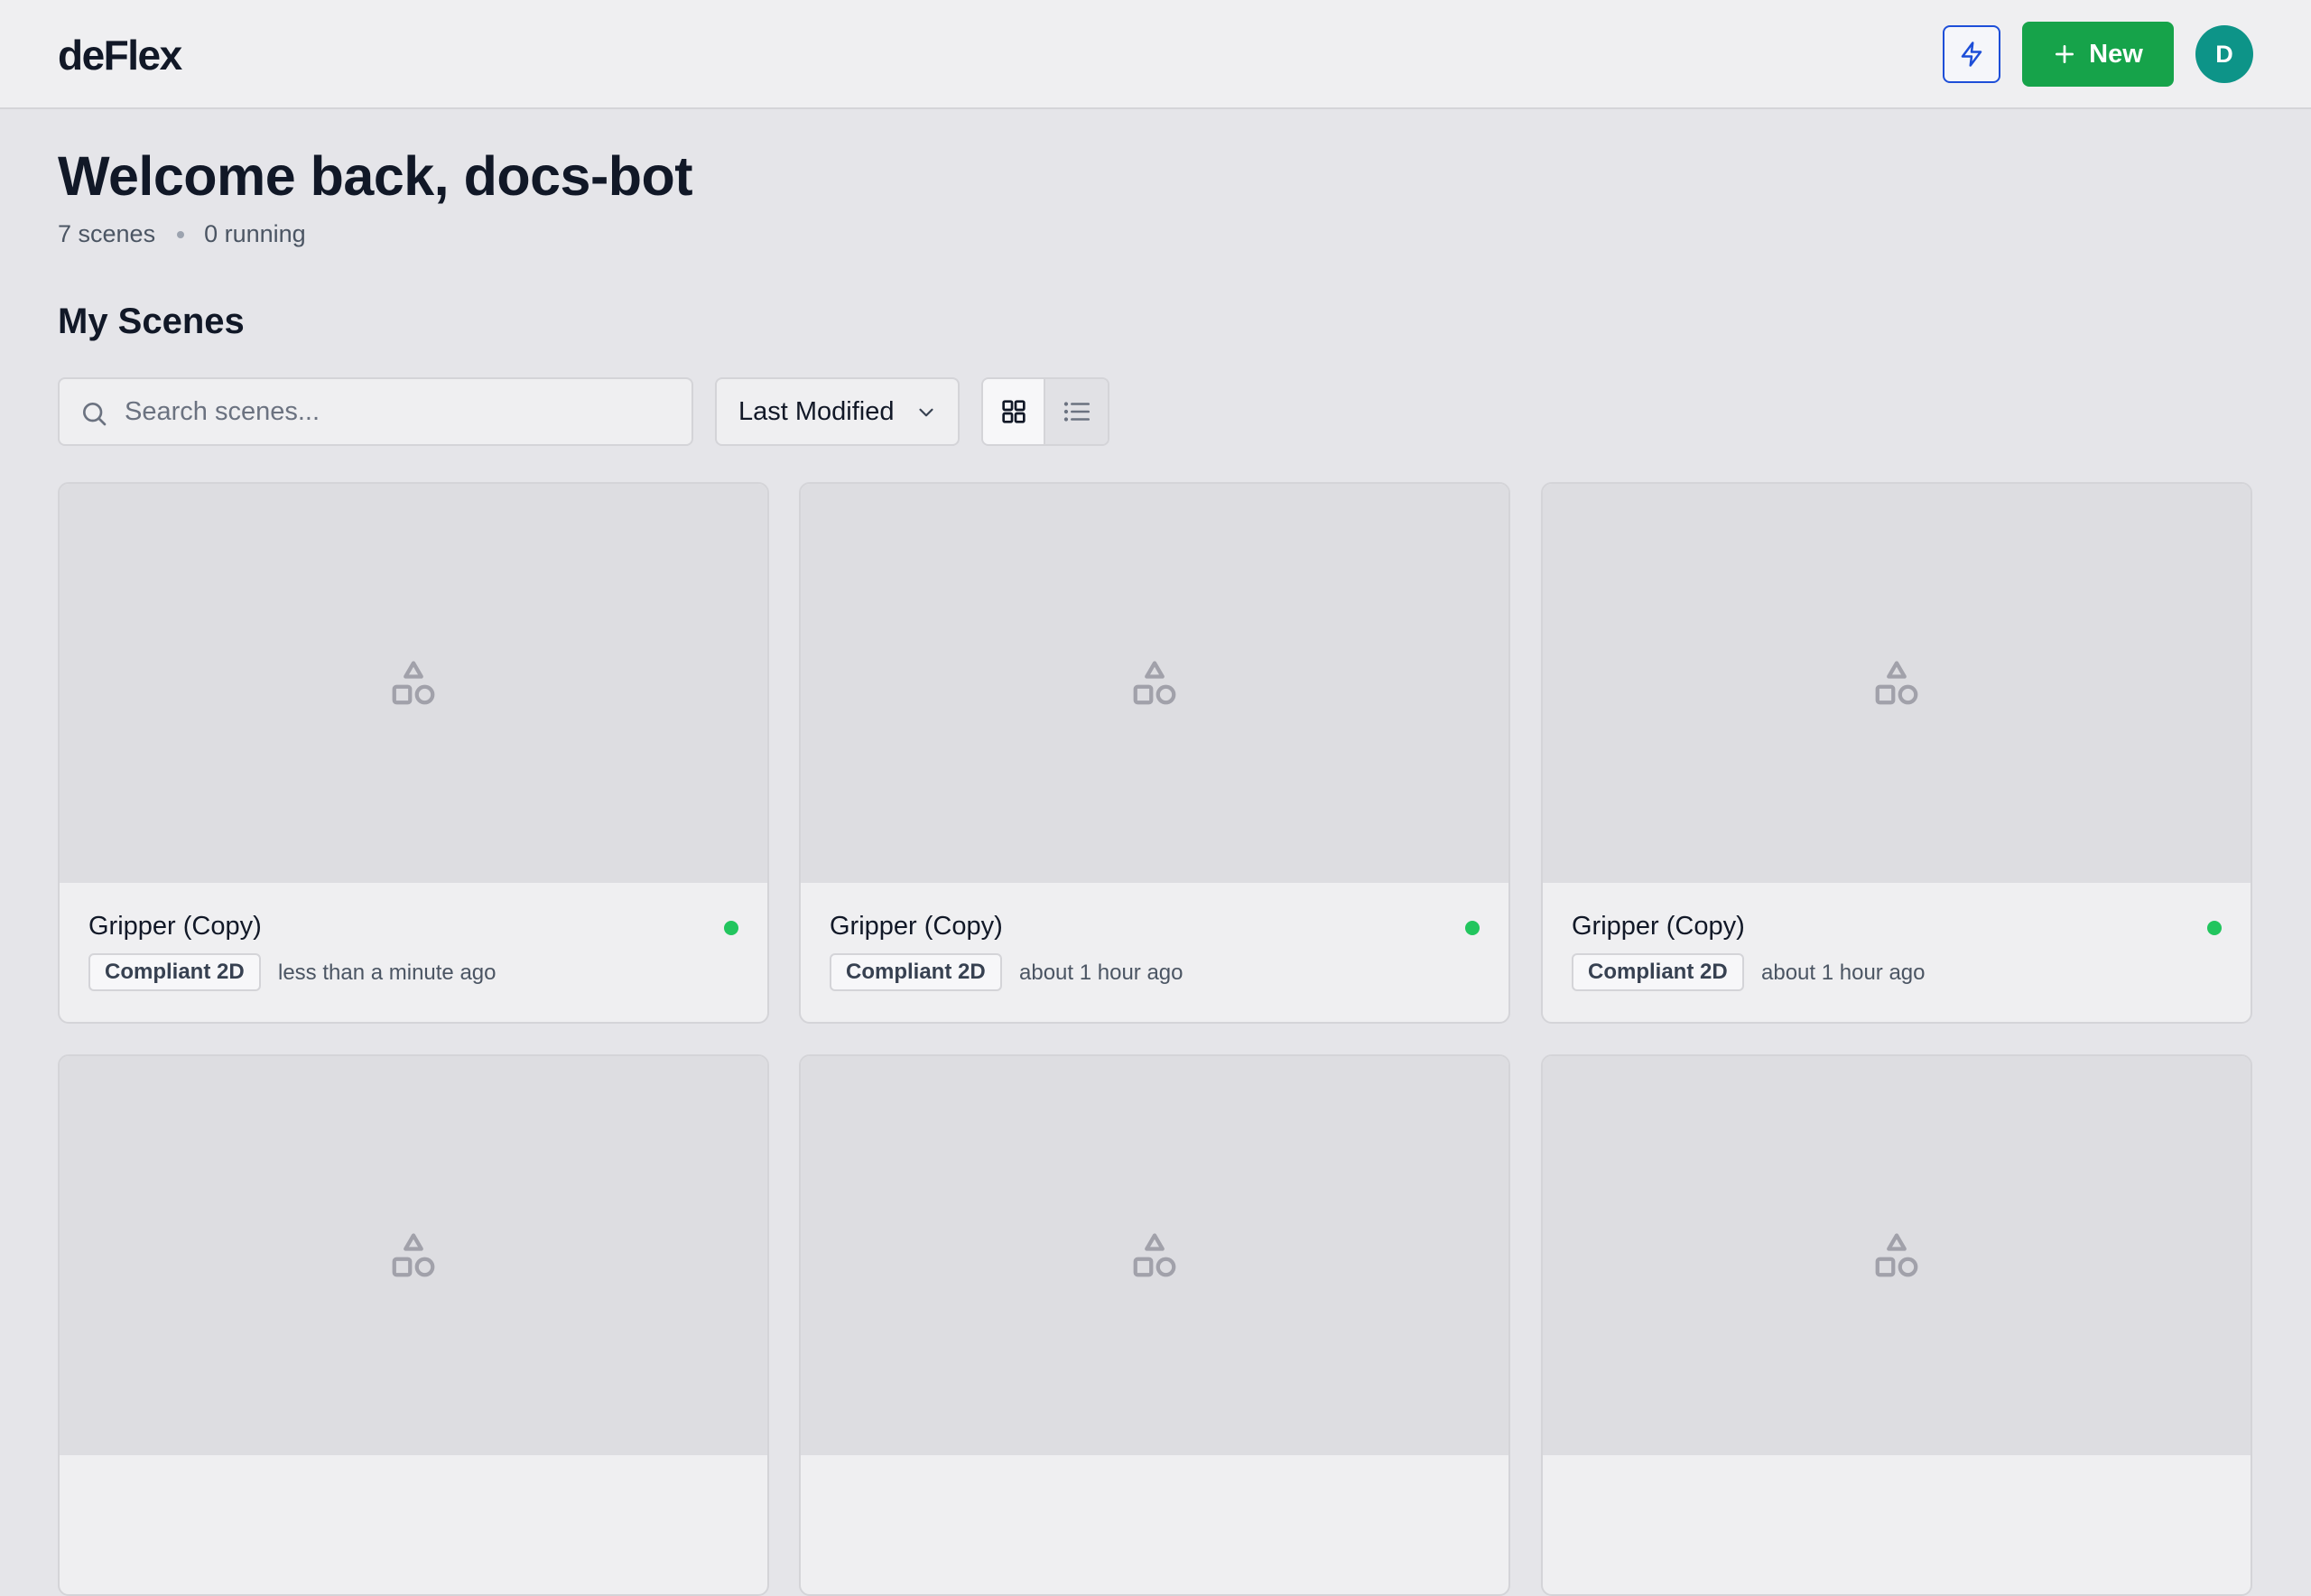  What do you see at coordinates (400, 411) in the screenshot?
I see `search-input` at bounding box center [400, 411].